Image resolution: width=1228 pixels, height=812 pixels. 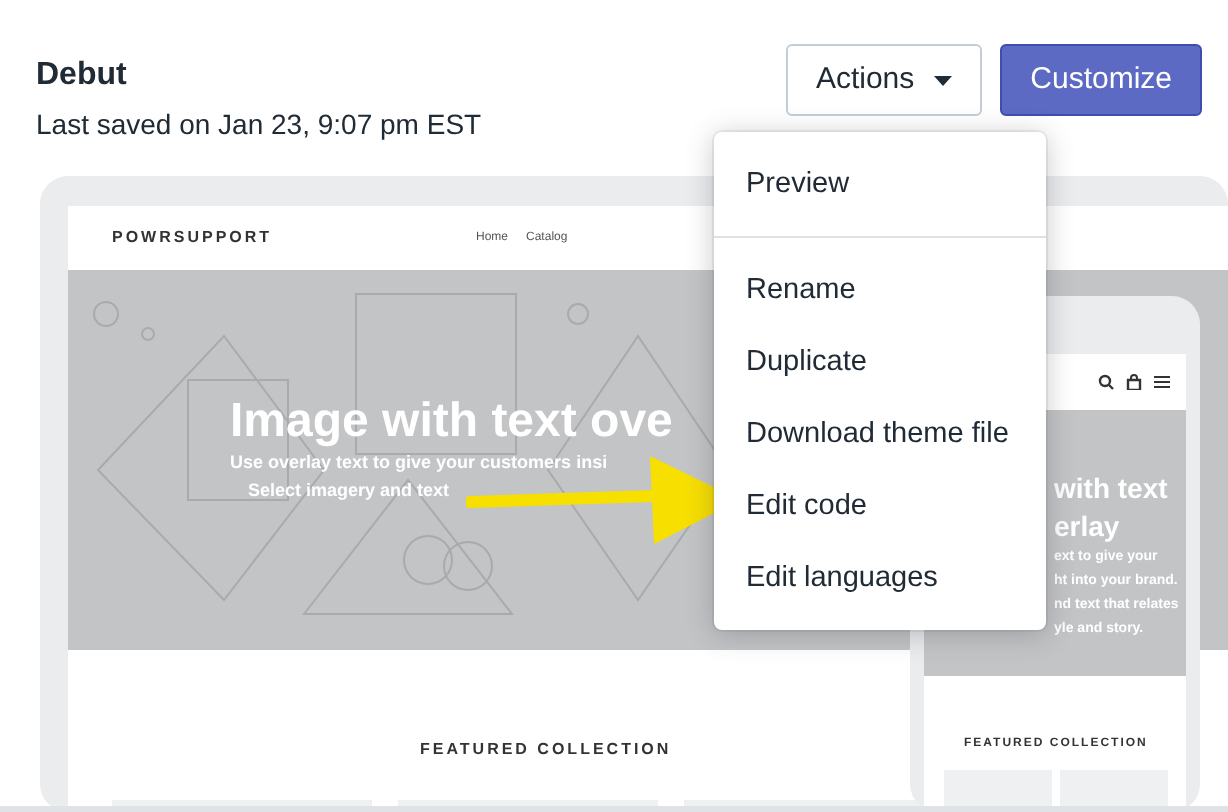 I want to click on hero-title: erlay, so click(x=1088, y=527).